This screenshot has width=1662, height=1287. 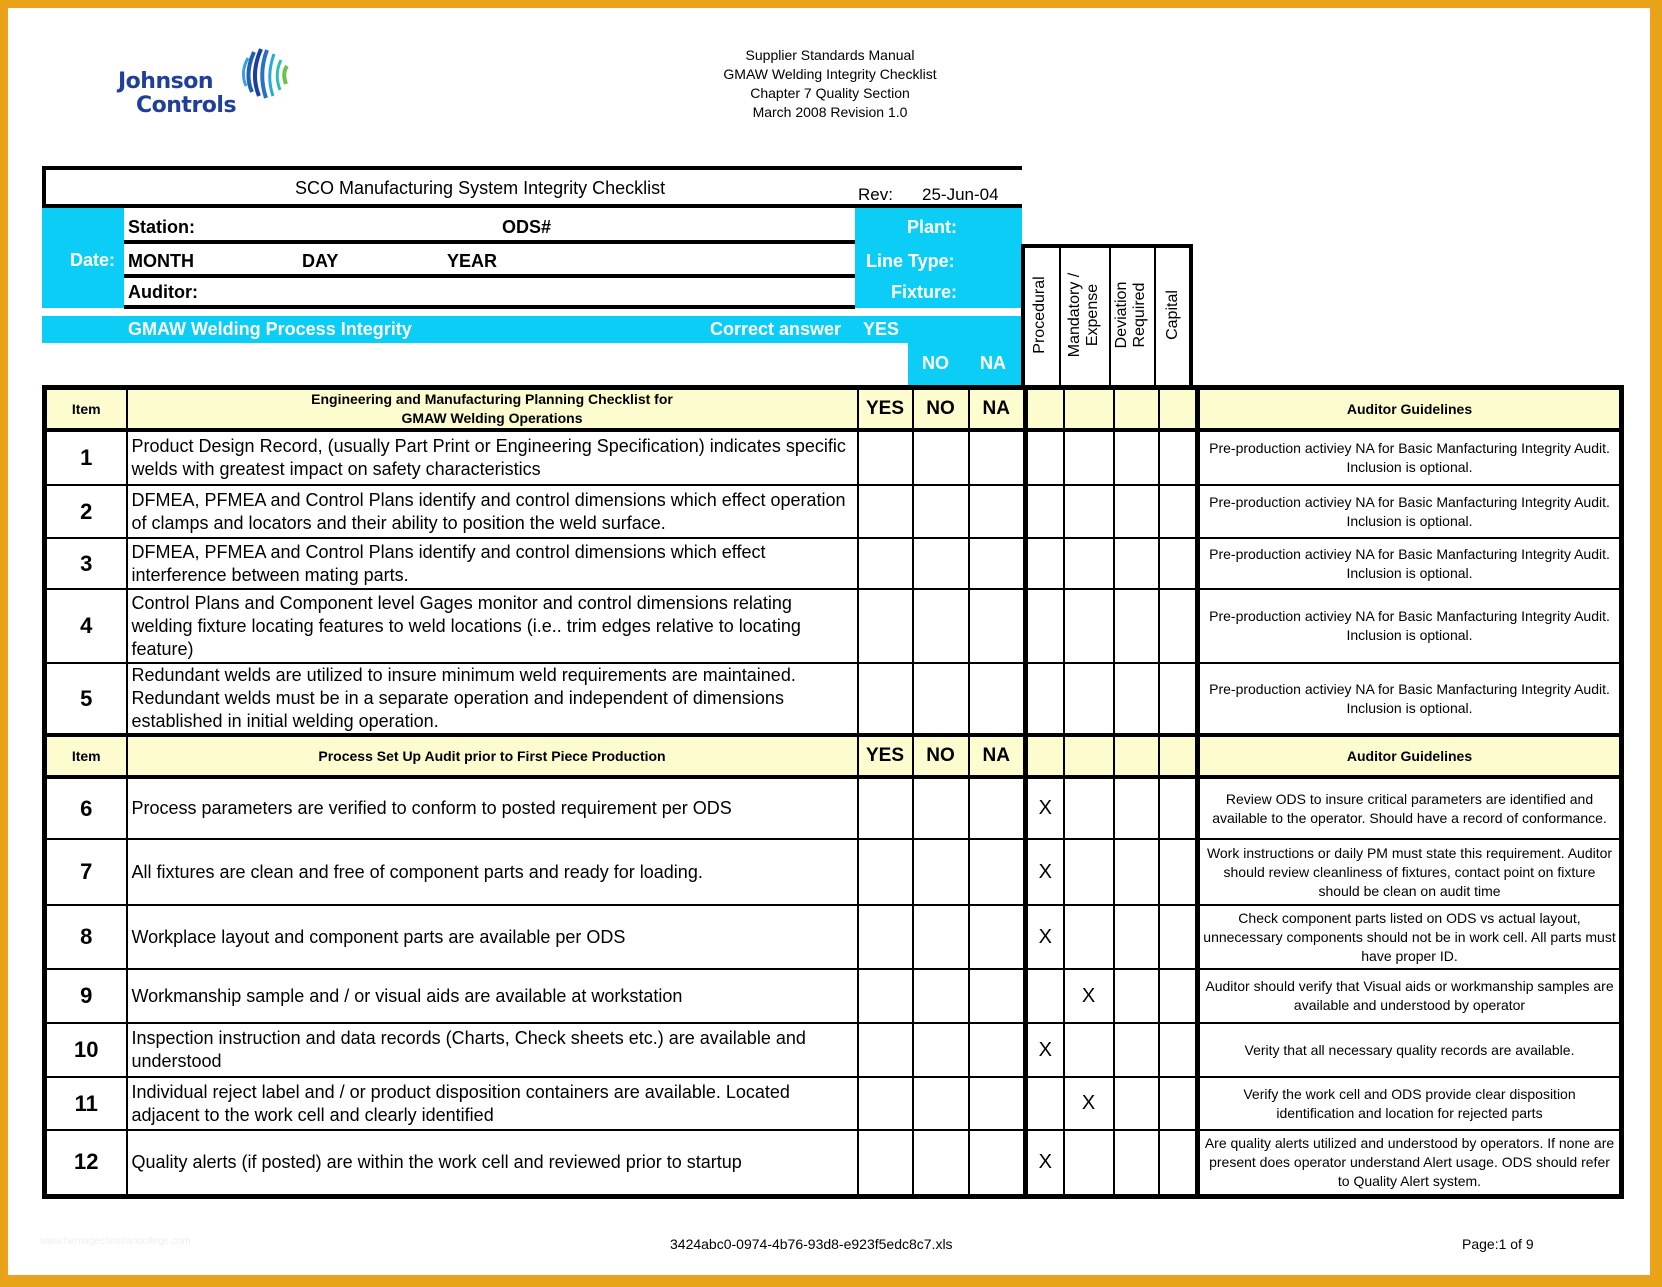 What do you see at coordinates (265, 73) in the screenshot?
I see `johnson-controls-globe-icon` at bounding box center [265, 73].